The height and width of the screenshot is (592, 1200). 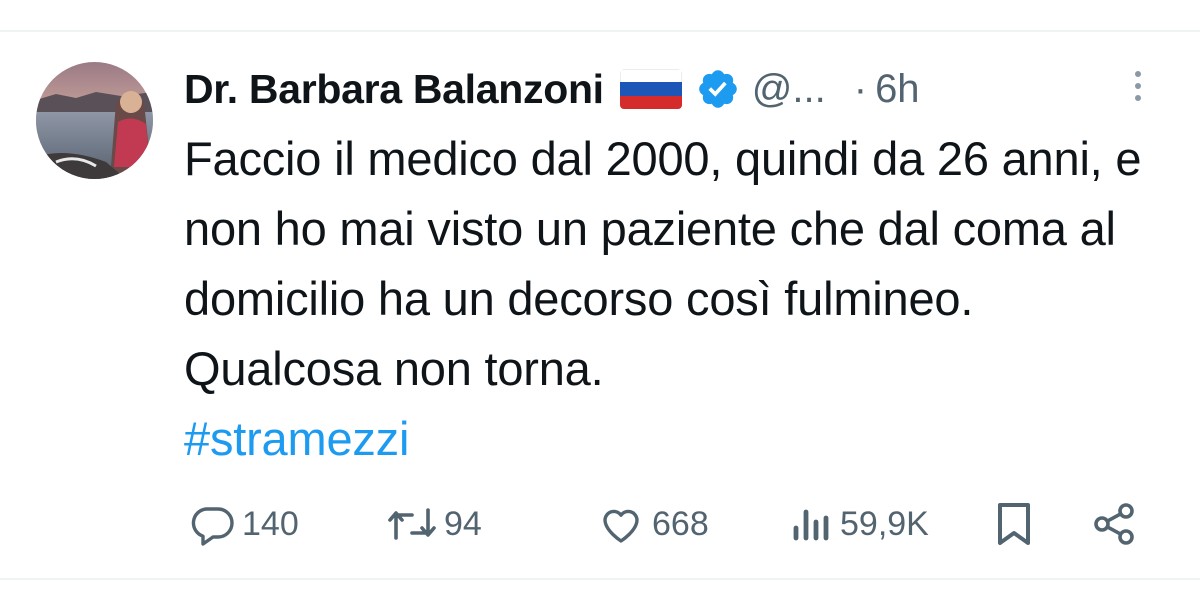 I want to click on like-button: 668, so click(x=652, y=524).